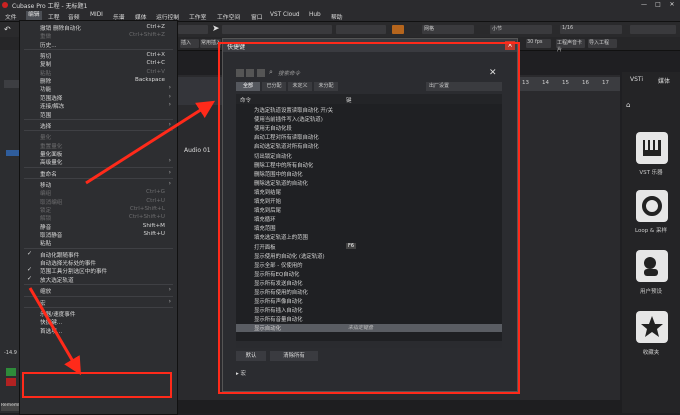  I want to click on arrow-to-dialog, so click(150, 142).